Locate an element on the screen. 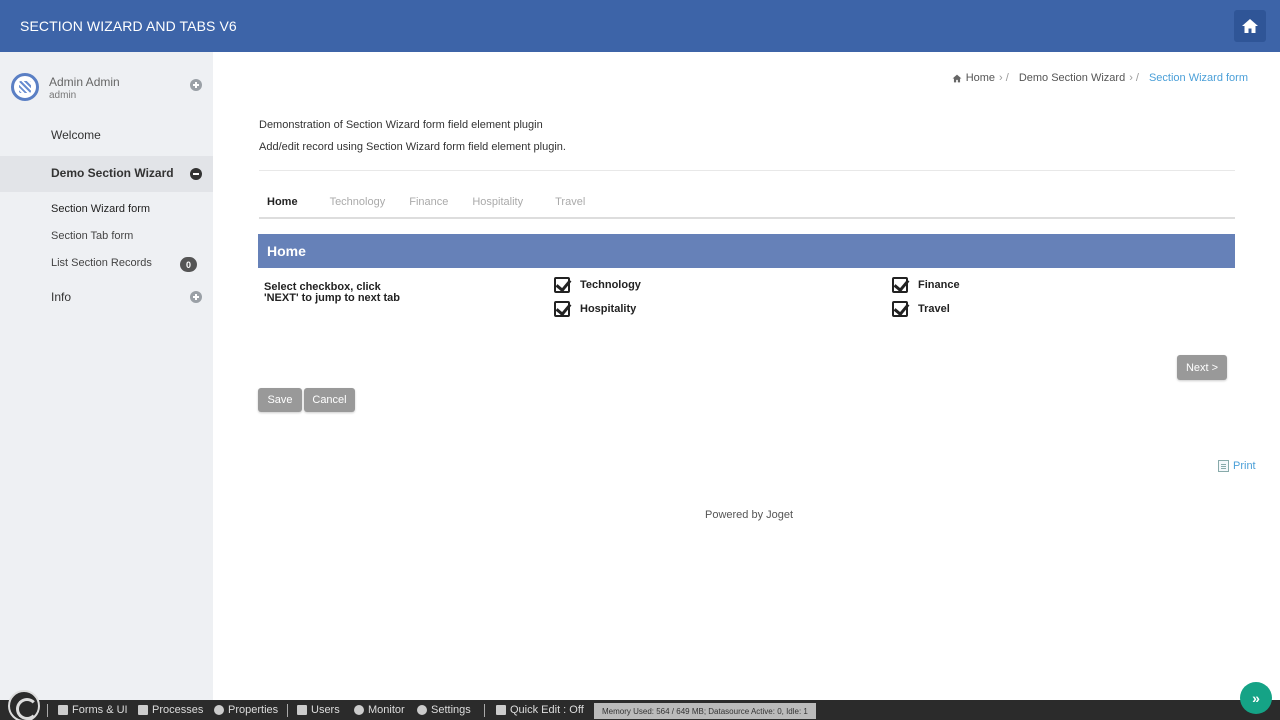  sidebar-item-section-tab-form: Section Tab form is located at coordinates (92, 236).